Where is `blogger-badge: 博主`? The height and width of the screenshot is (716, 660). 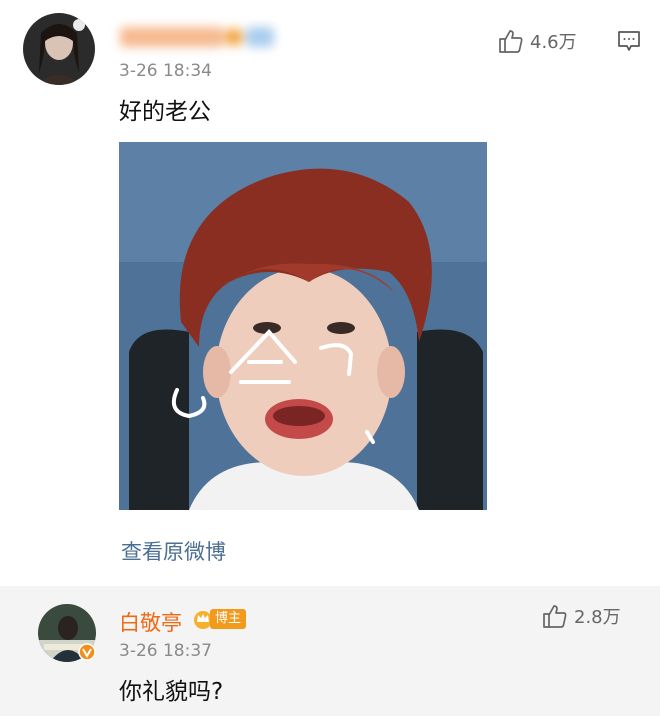 blogger-badge: 博主 is located at coordinates (219, 619).